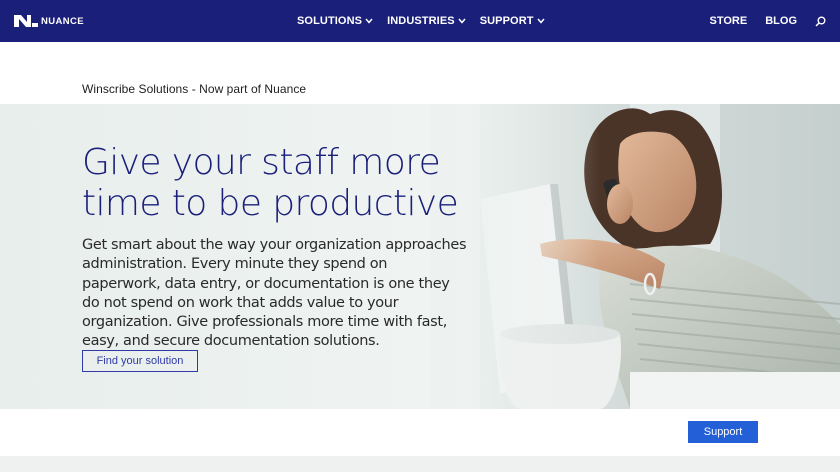 Image resolution: width=840 pixels, height=472 pixels. What do you see at coordinates (729, 21) in the screenshot?
I see `store-link: STORE` at bounding box center [729, 21].